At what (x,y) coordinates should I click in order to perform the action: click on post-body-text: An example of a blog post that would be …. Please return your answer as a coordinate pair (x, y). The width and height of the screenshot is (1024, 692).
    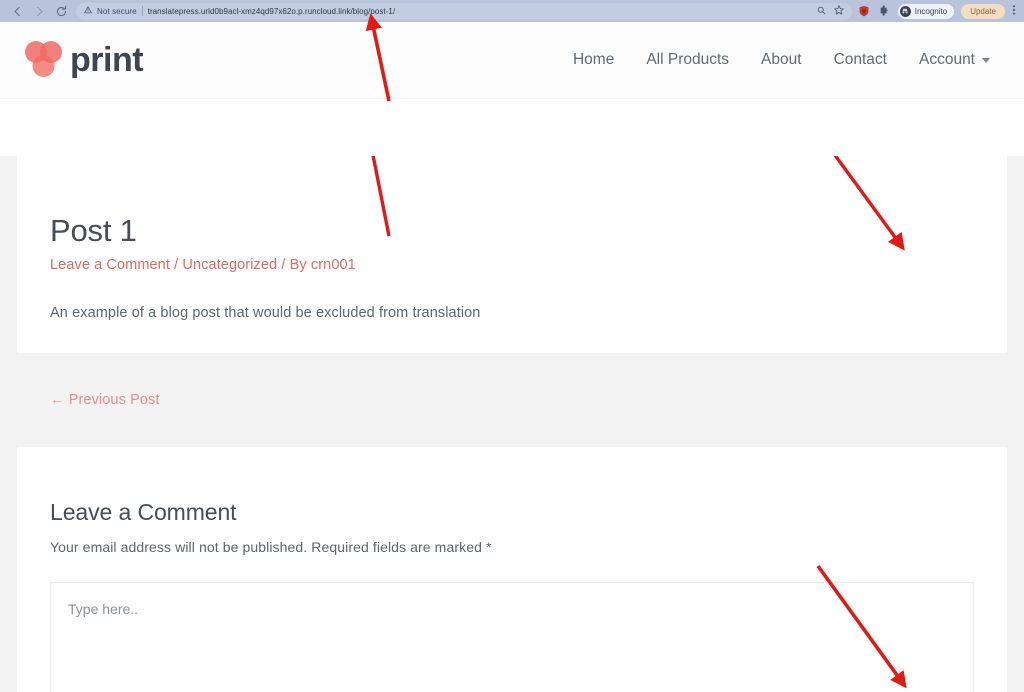
    Looking at the image, I should click on (265, 313).